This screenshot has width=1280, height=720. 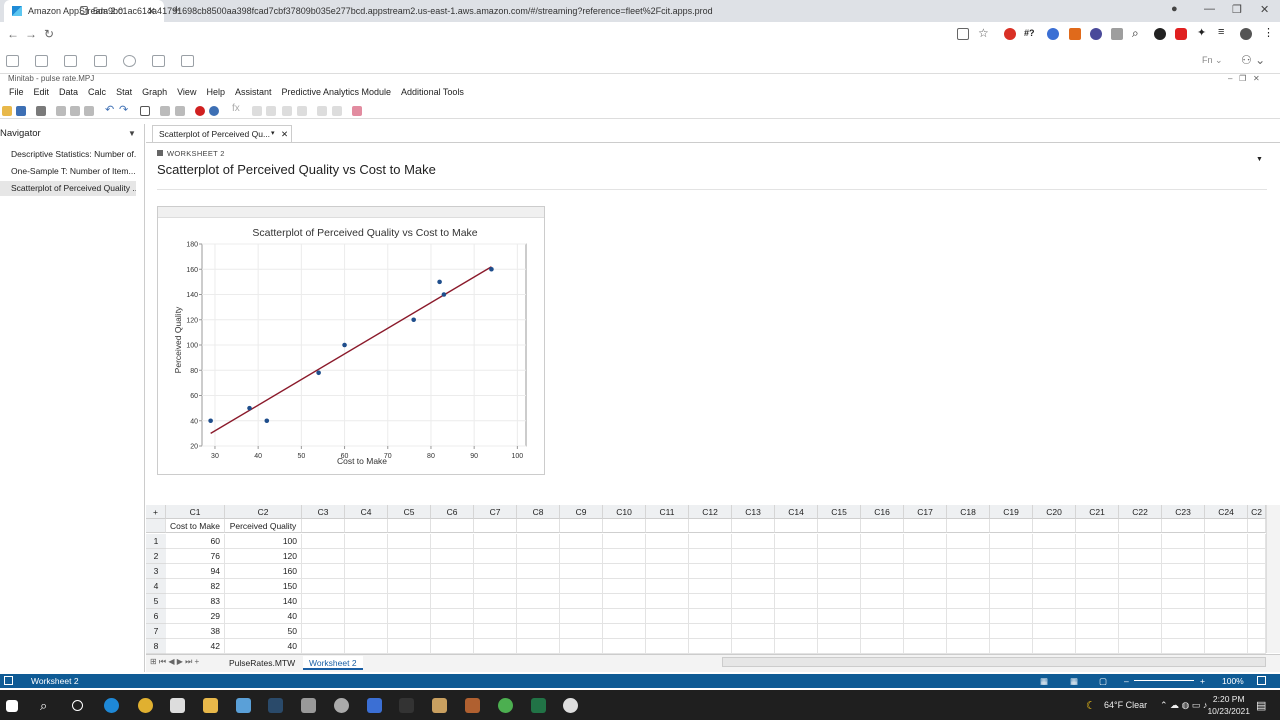 What do you see at coordinates (214, 111) in the screenshot?
I see `help-icon` at bounding box center [214, 111].